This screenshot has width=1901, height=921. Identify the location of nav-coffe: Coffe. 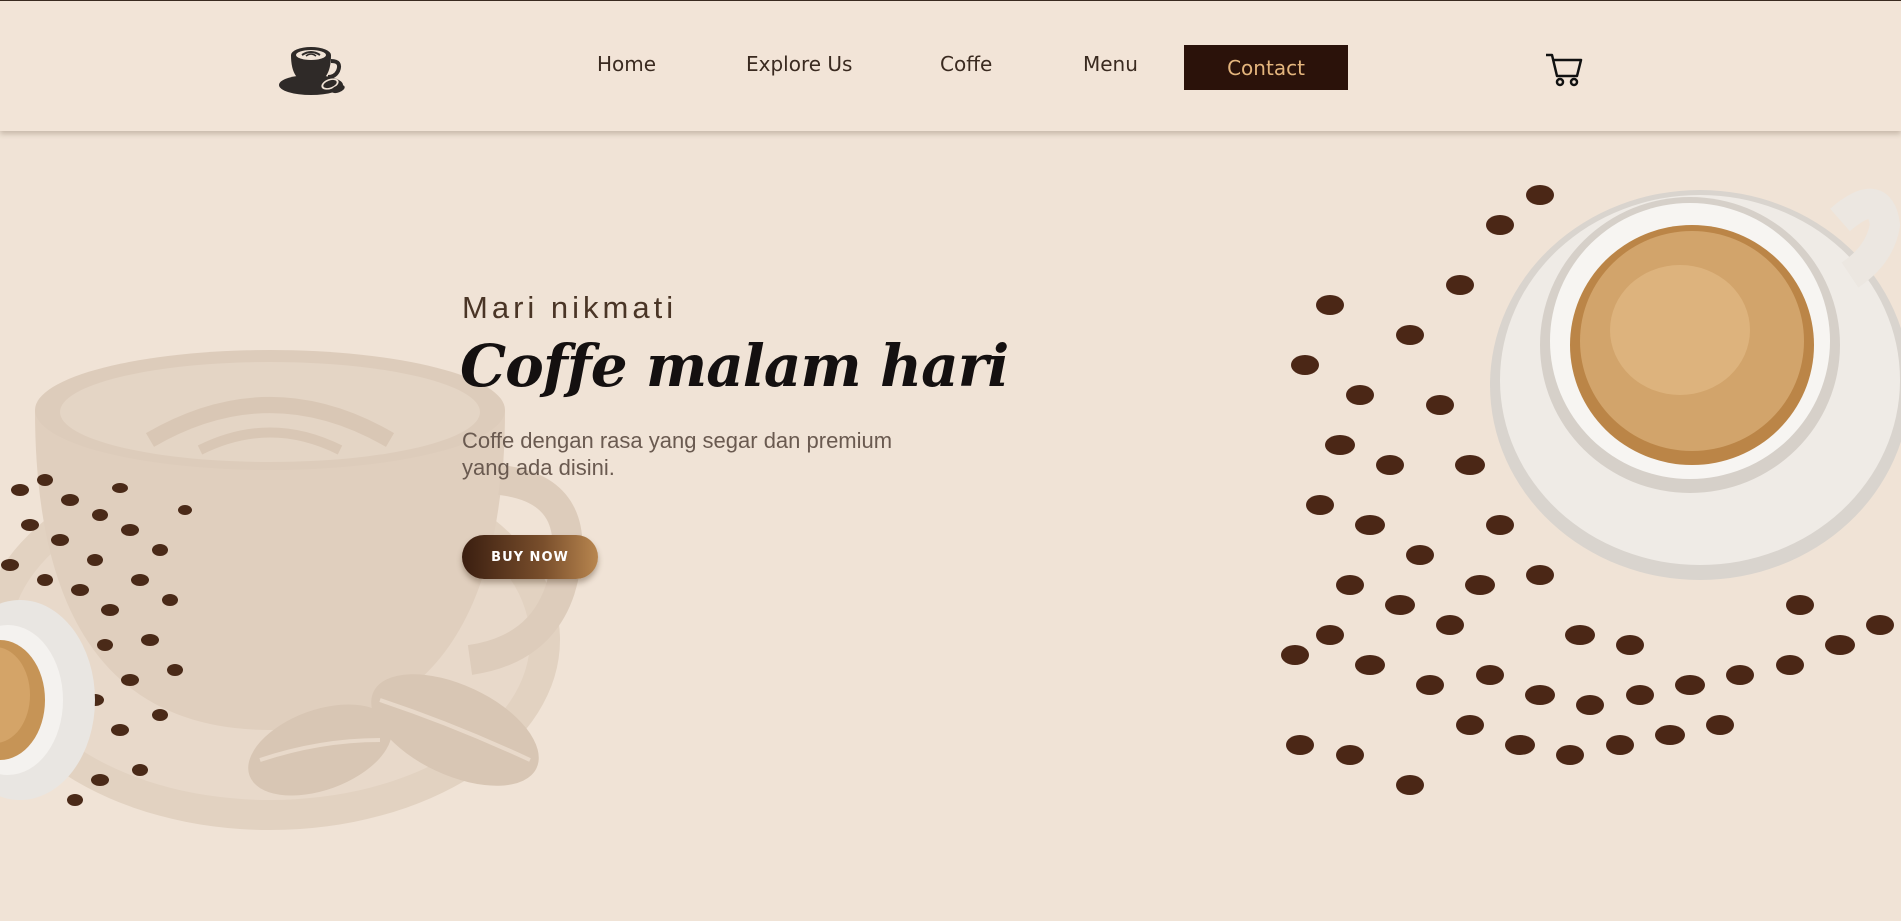
(966, 64).